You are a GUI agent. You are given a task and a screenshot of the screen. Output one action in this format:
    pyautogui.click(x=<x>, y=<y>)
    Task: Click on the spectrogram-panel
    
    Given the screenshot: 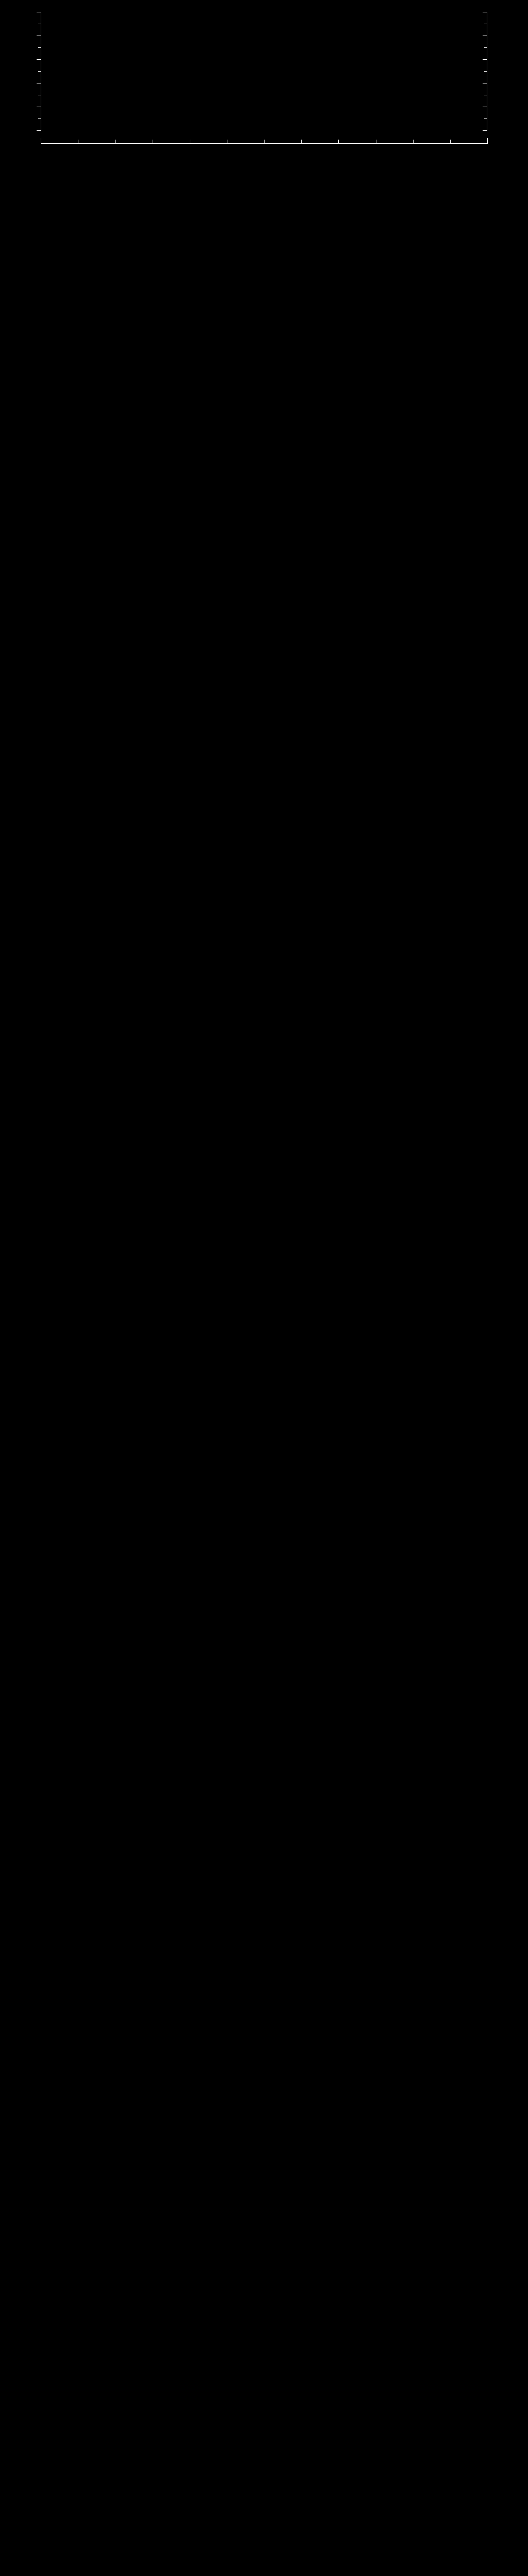 What is the action you would take?
    pyautogui.click(x=264, y=88)
    